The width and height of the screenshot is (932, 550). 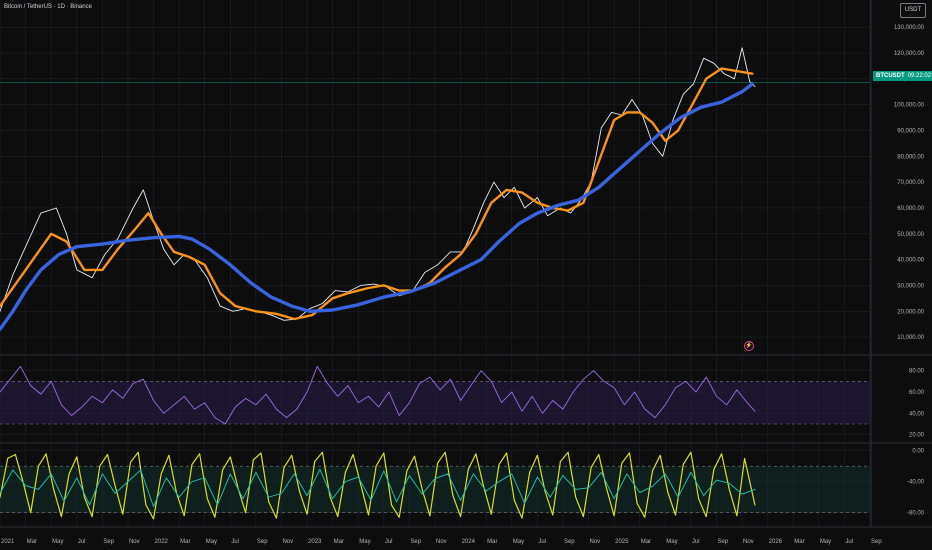 I want to click on y-tick-label: 50,000.00, so click(x=910, y=235).